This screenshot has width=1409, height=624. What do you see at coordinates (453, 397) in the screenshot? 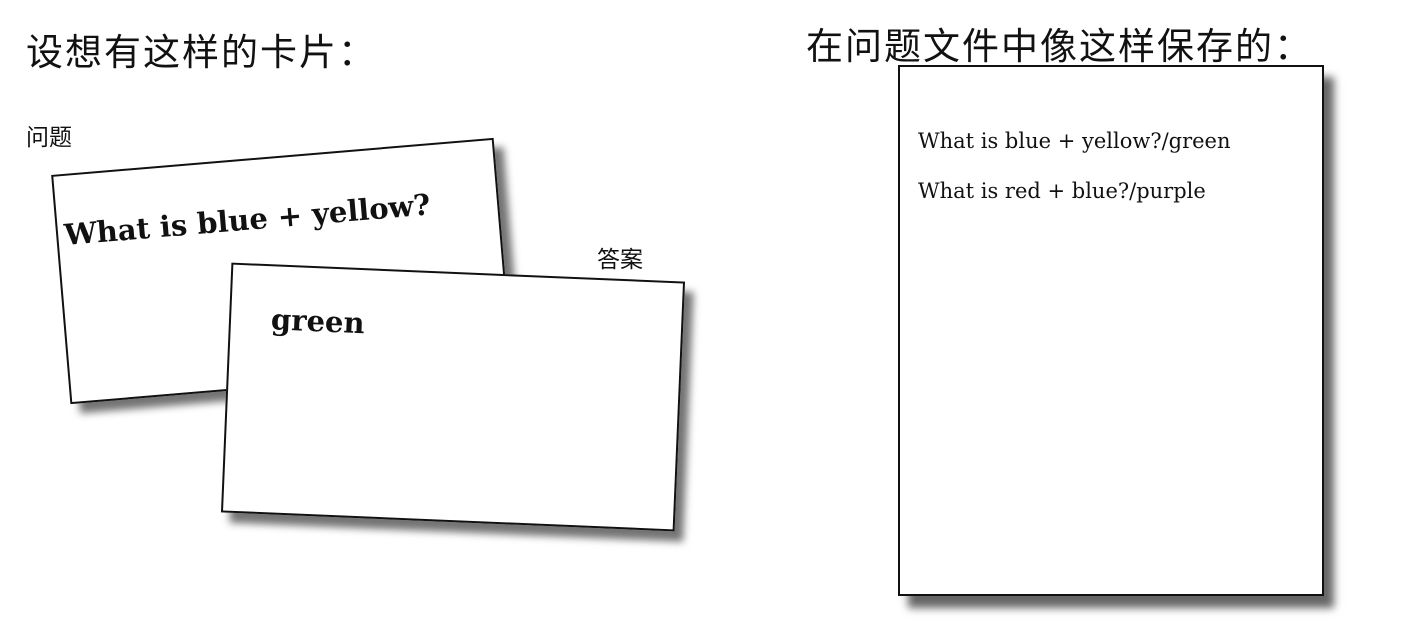
I see `answer-card: green` at bounding box center [453, 397].